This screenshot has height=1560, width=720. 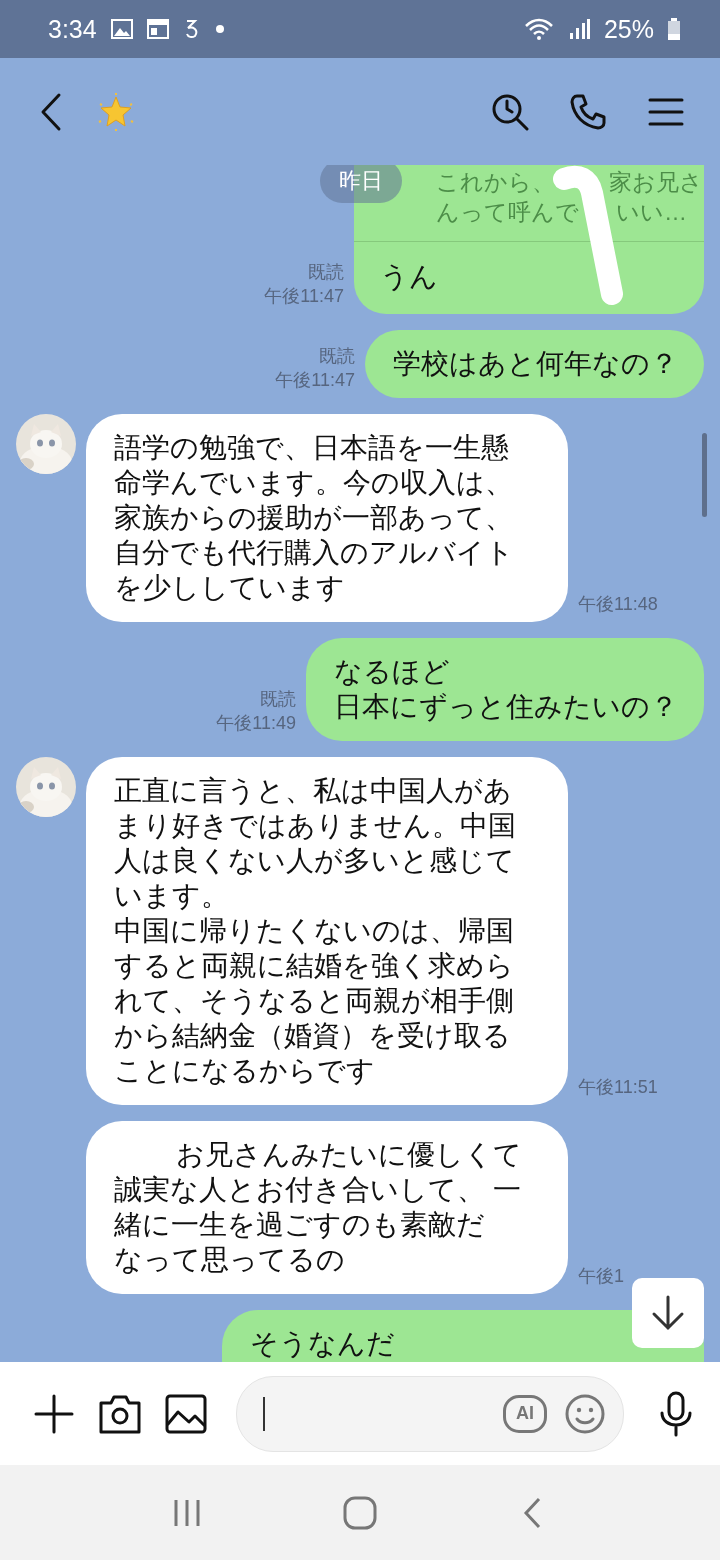 What do you see at coordinates (72, 29) in the screenshot?
I see `status-time: 3:34` at bounding box center [72, 29].